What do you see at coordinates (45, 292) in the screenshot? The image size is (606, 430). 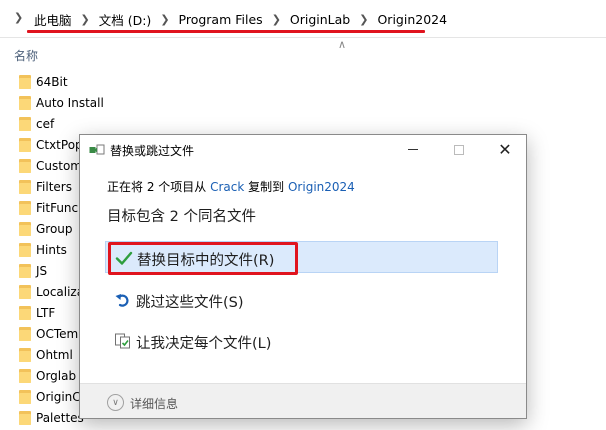 I see `list-item: Localiza` at bounding box center [45, 292].